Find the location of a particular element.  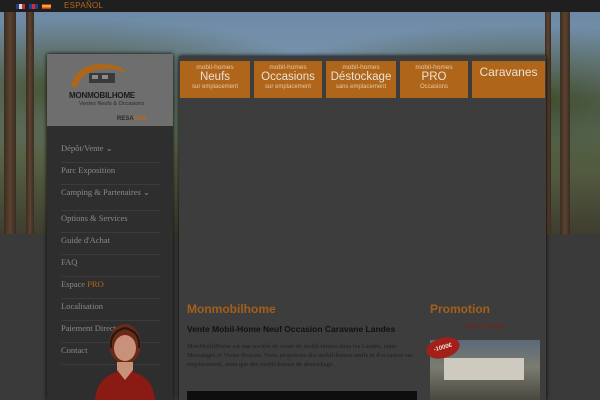

fr-flag-icon is located at coordinates (20, 6).